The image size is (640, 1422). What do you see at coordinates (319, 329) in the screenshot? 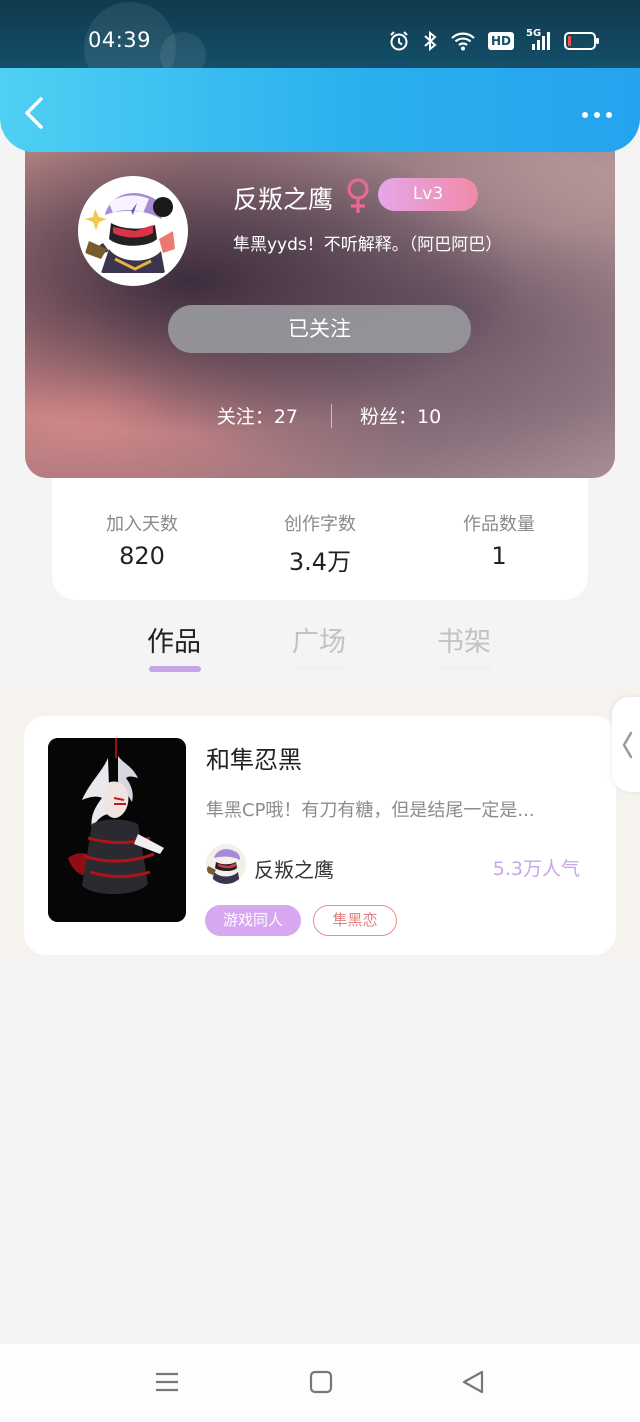
I see `follow-button: 已关注` at bounding box center [319, 329].